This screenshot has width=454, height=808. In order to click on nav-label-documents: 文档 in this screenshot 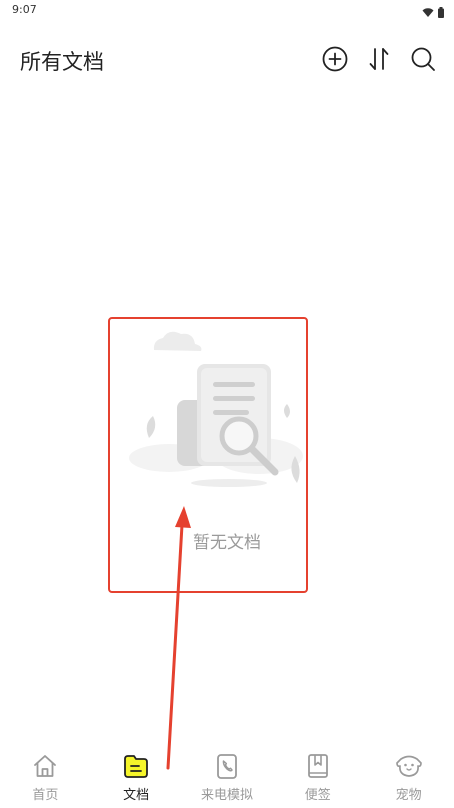, I will do `click(136, 795)`.